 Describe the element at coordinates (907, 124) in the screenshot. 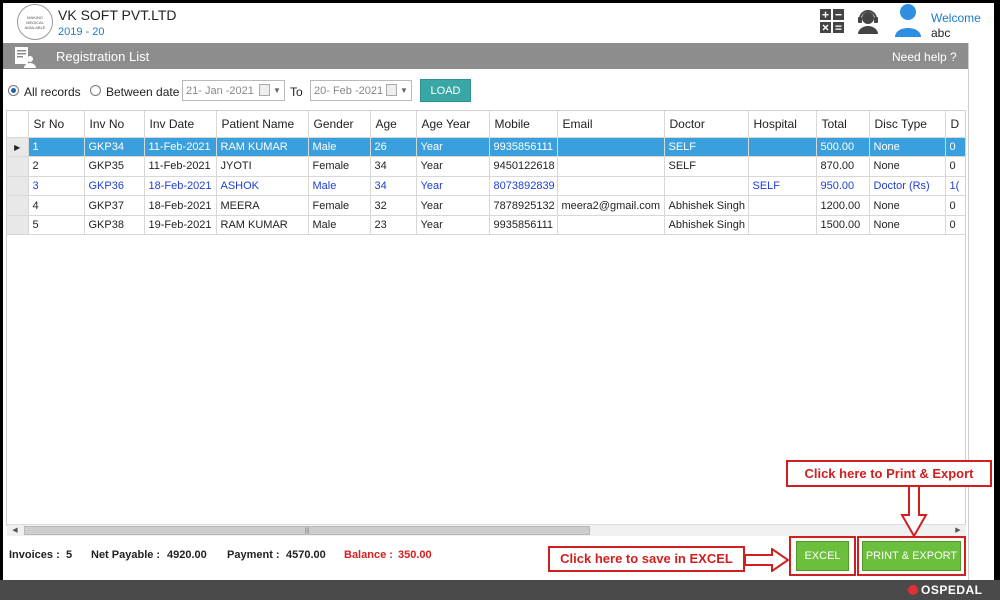

I see `column-header: Disc Type` at that location.